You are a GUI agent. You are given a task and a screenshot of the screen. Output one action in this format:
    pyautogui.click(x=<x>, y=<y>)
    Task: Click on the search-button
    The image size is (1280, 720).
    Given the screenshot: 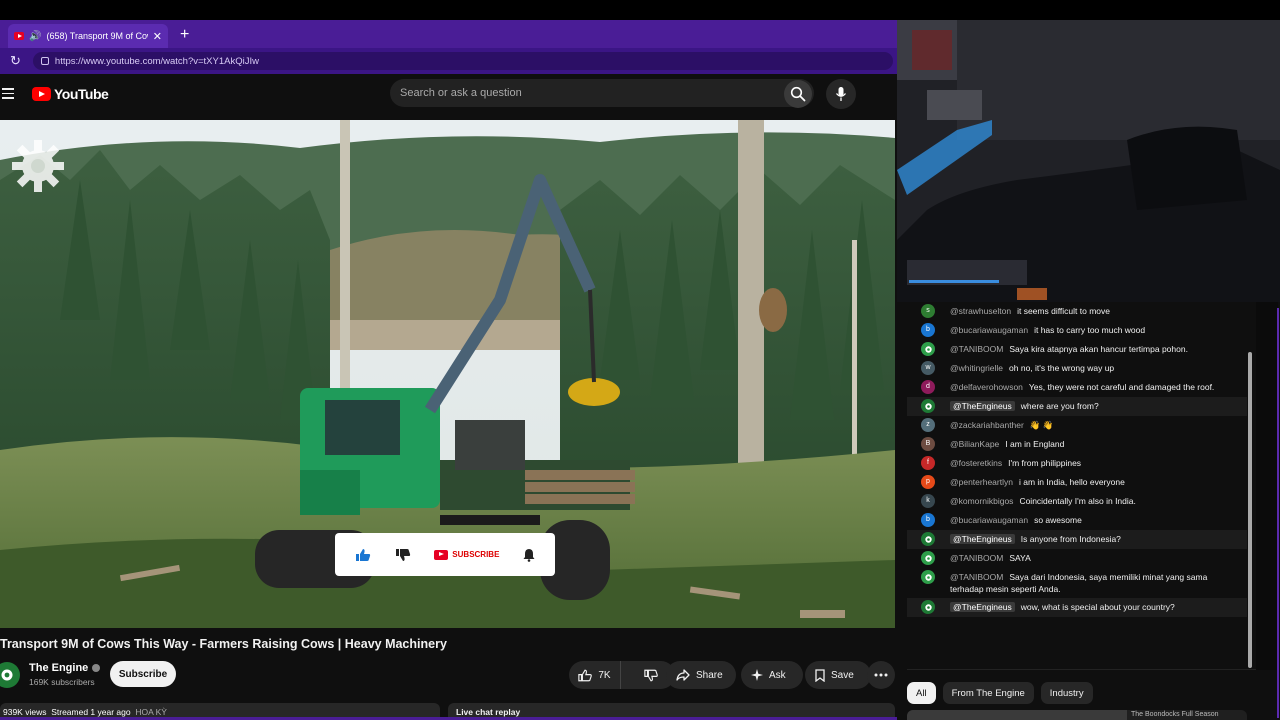 What is the action you would take?
    pyautogui.click(x=798, y=94)
    